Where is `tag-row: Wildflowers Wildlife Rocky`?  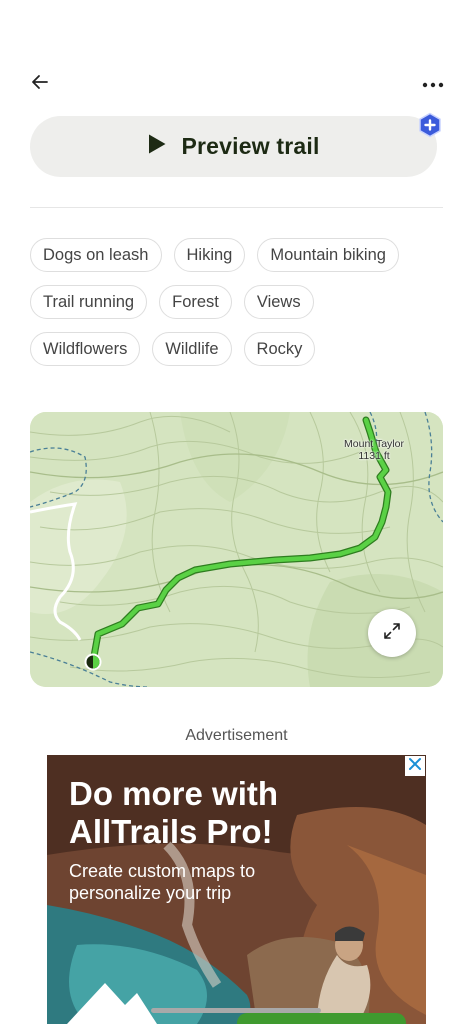 tag-row: Wildflowers Wildlife Rocky is located at coordinates (240, 349).